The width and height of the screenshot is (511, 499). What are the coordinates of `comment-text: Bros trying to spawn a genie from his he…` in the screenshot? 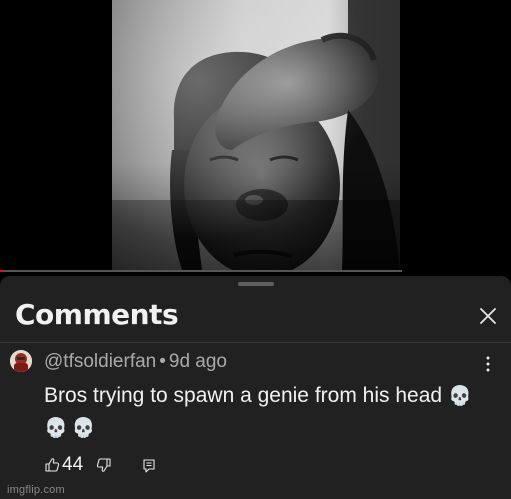 It's located at (243, 395).